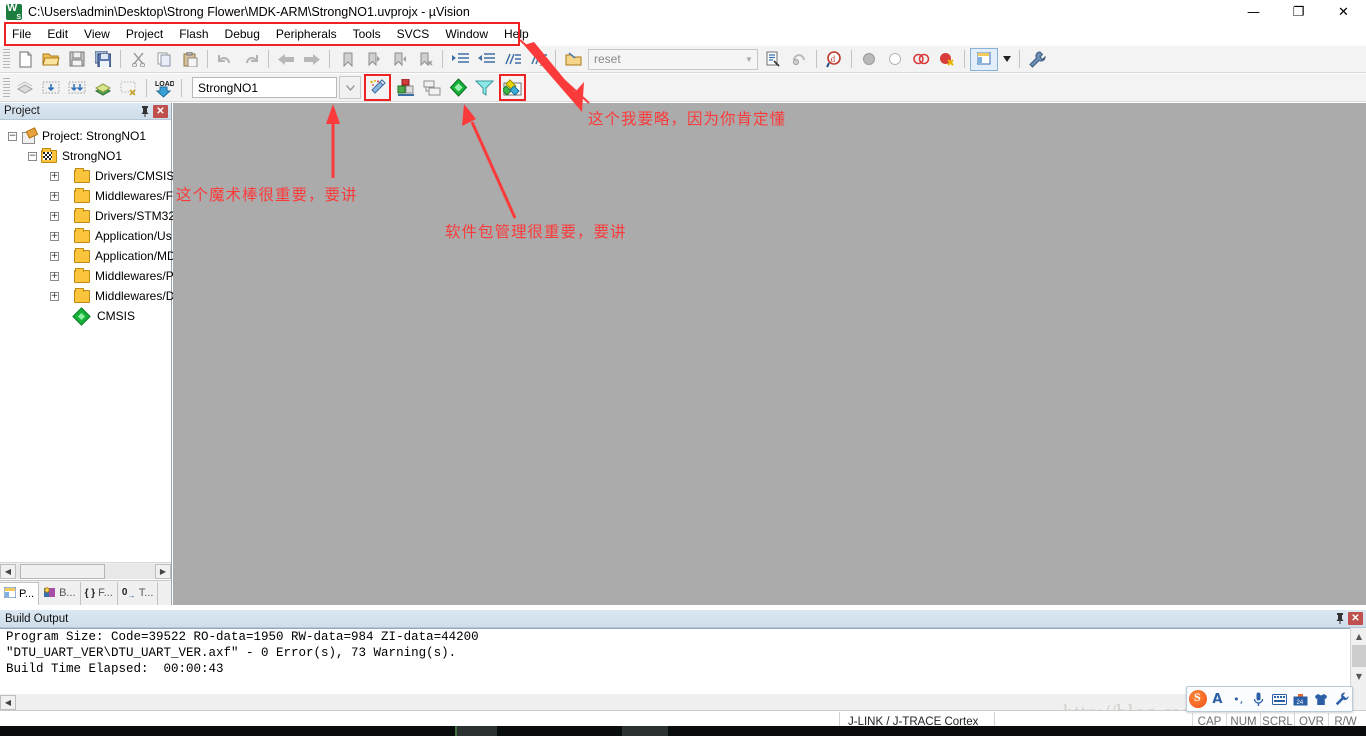 The height and width of the screenshot is (736, 1366). What do you see at coordinates (1341, 699) in the screenshot?
I see `settings-icon` at bounding box center [1341, 699].